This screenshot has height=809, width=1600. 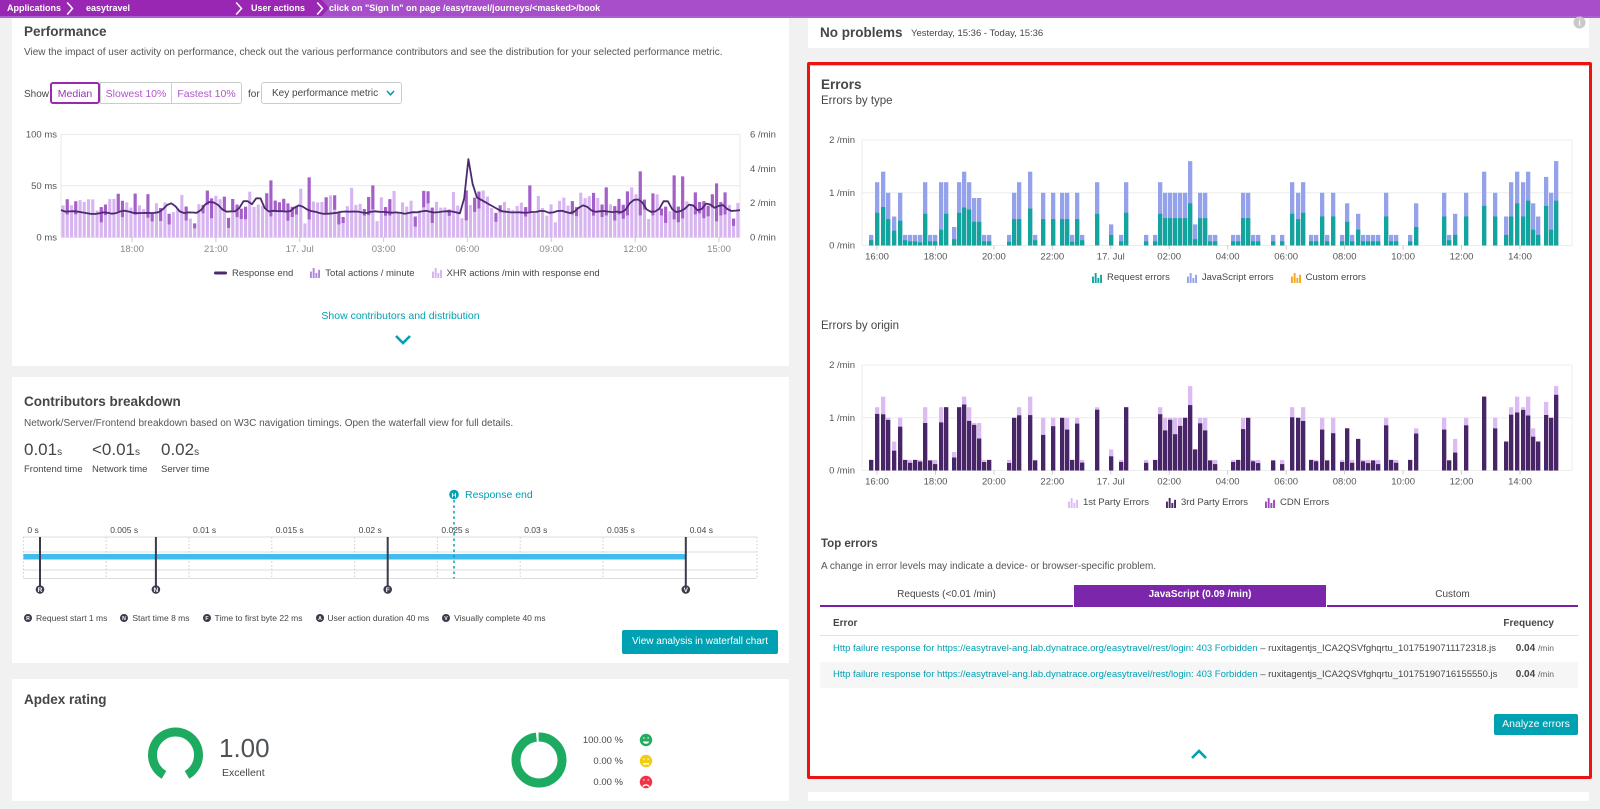 What do you see at coordinates (206, 619) in the screenshot?
I see `svg-text: F` at bounding box center [206, 619].